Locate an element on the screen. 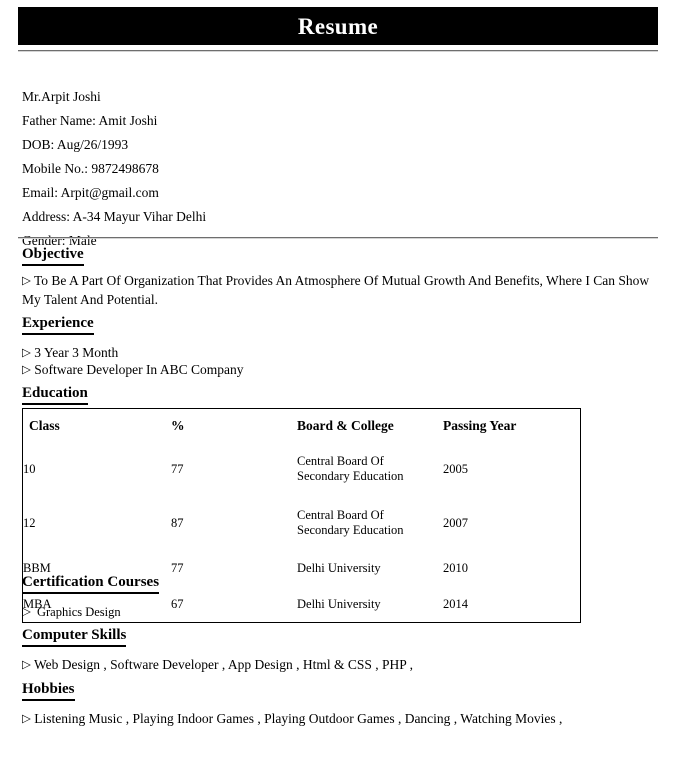  section-heading-objective: Objective is located at coordinates (53, 255).